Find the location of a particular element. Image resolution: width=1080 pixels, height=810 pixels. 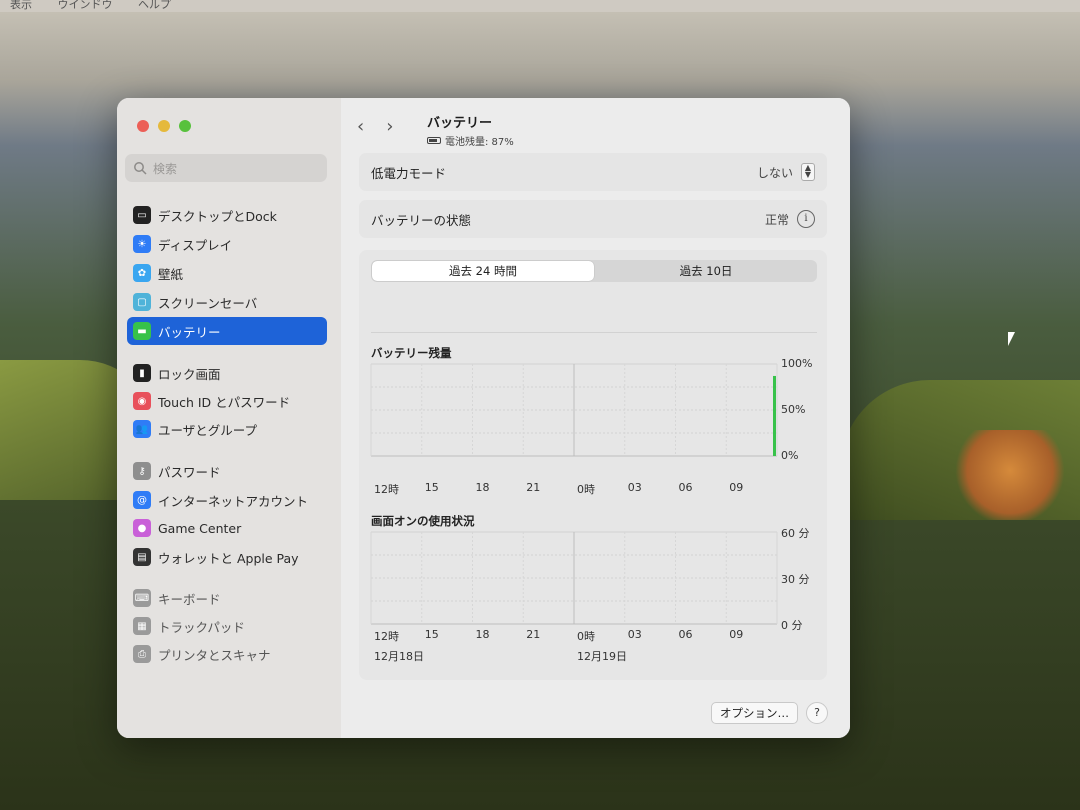

navigation-arrows: ‹ › is located at coordinates (375, 126).